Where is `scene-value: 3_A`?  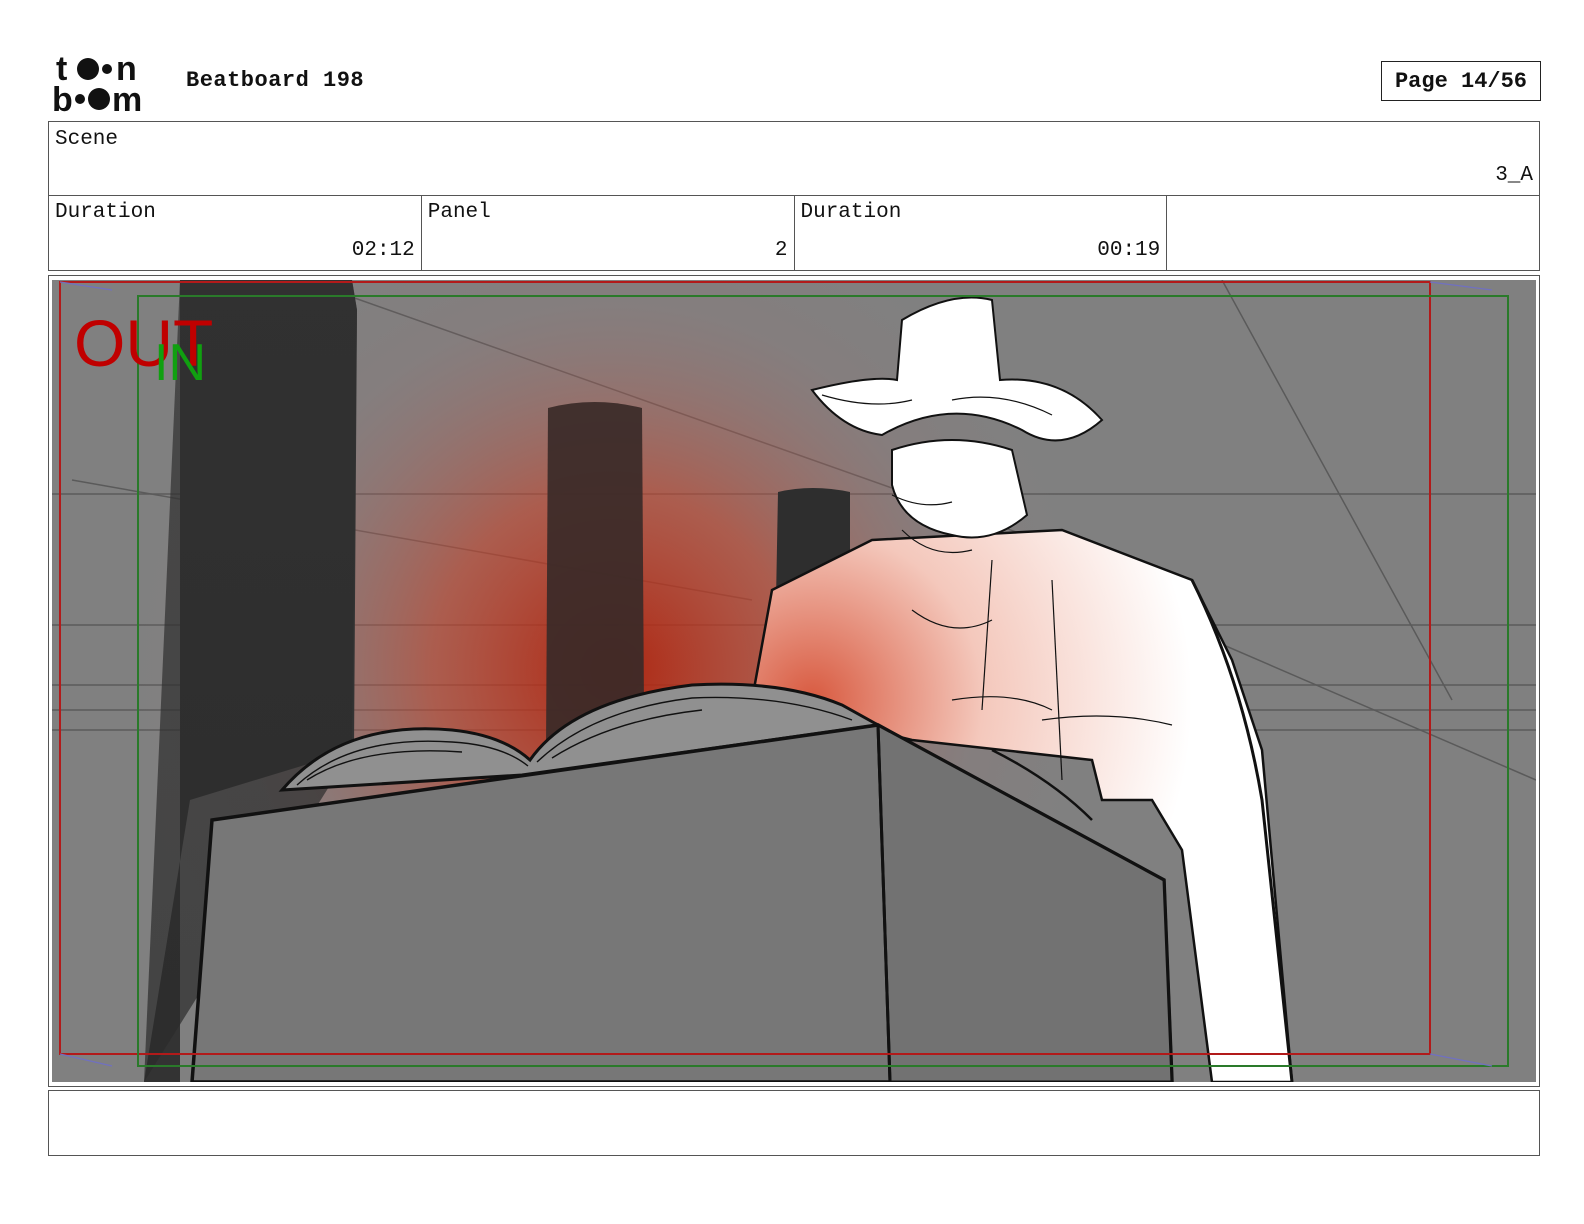
scene-value: 3_A is located at coordinates (1514, 175).